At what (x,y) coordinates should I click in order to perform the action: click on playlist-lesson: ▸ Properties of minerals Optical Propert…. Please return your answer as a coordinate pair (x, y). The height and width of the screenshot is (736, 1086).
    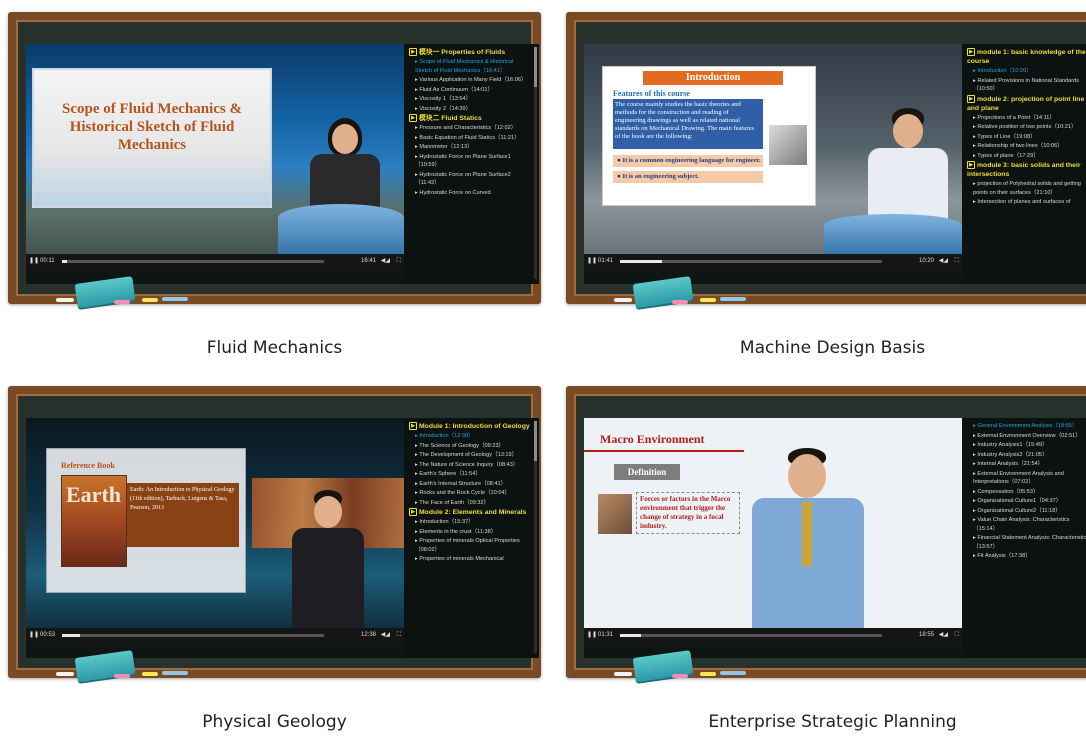
    Looking at the image, I should click on (470, 545).